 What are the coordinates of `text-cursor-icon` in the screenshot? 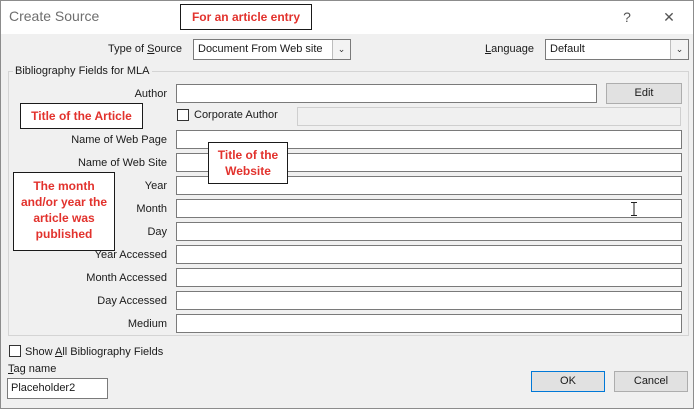 It's located at (634, 209).